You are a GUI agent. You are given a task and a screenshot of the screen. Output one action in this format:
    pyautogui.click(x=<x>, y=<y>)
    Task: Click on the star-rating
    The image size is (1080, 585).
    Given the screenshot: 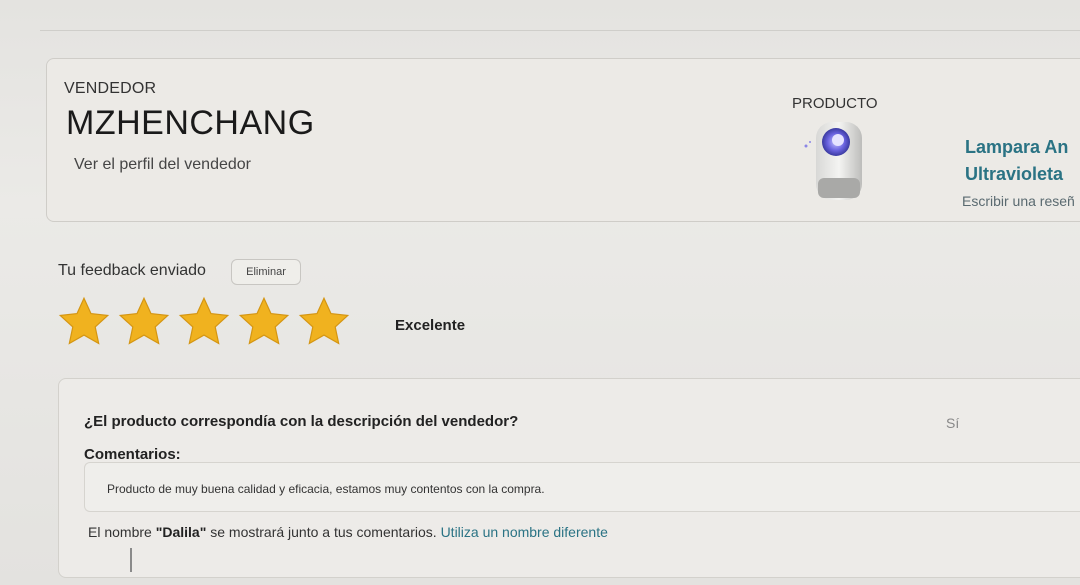 What is the action you would take?
    pyautogui.click(x=204, y=322)
    